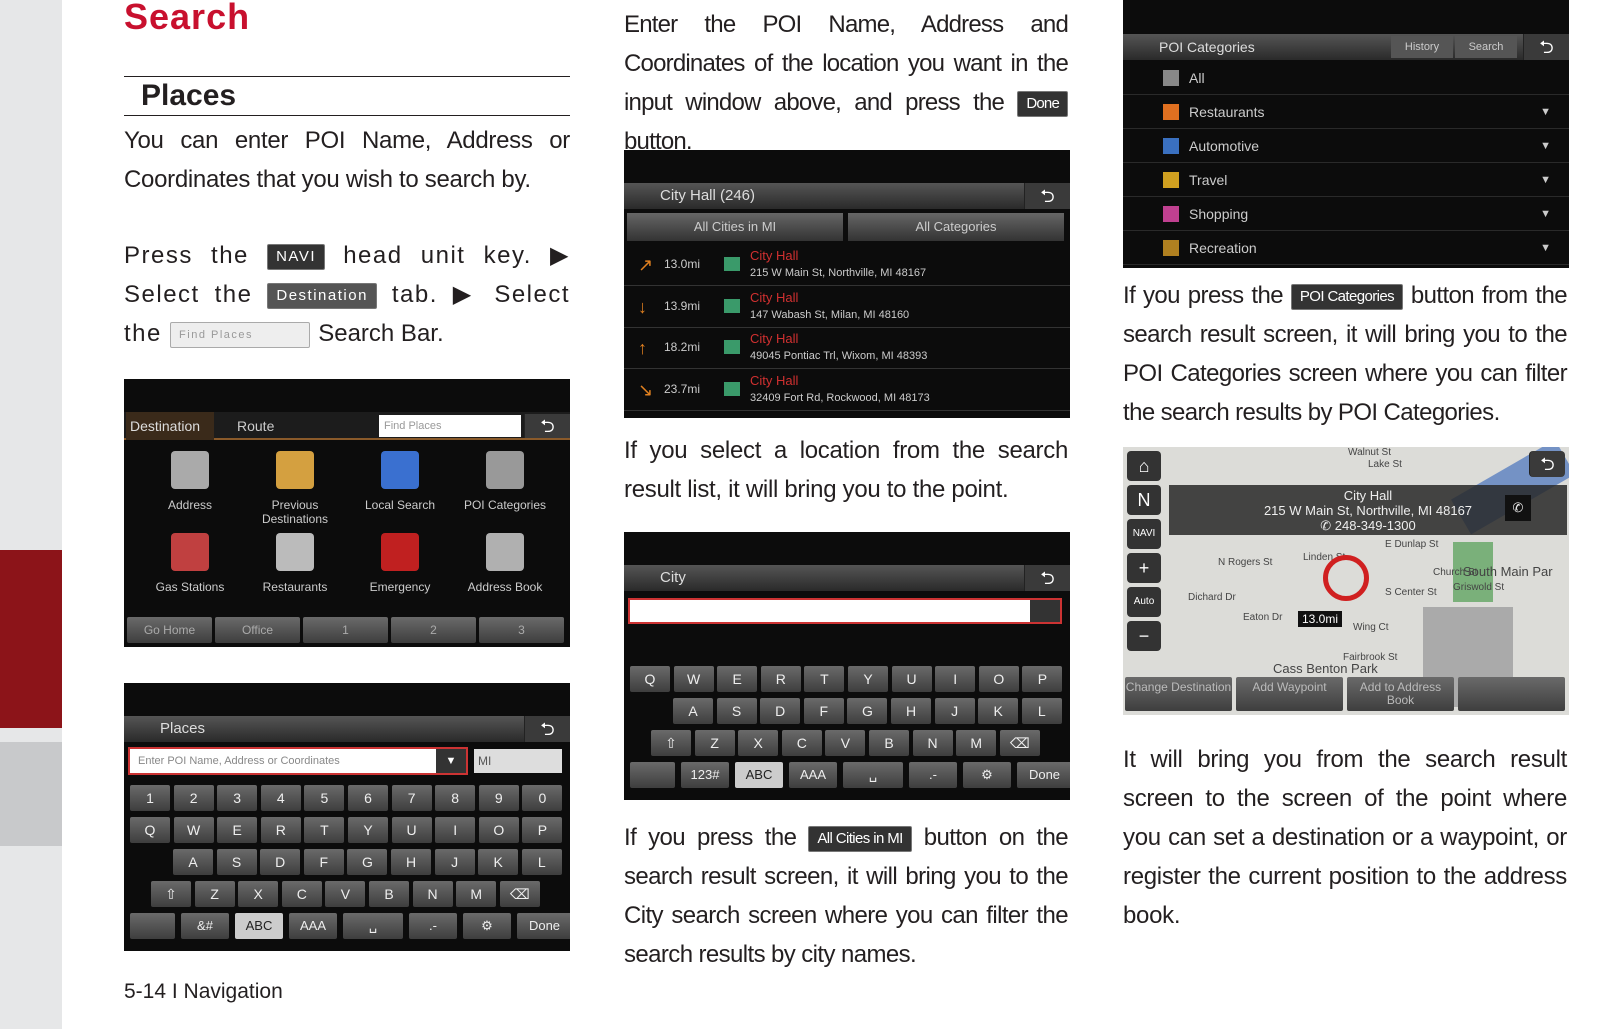  What do you see at coordinates (505, 505) in the screenshot?
I see `menu-item-label: POI Categories` at bounding box center [505, 505].